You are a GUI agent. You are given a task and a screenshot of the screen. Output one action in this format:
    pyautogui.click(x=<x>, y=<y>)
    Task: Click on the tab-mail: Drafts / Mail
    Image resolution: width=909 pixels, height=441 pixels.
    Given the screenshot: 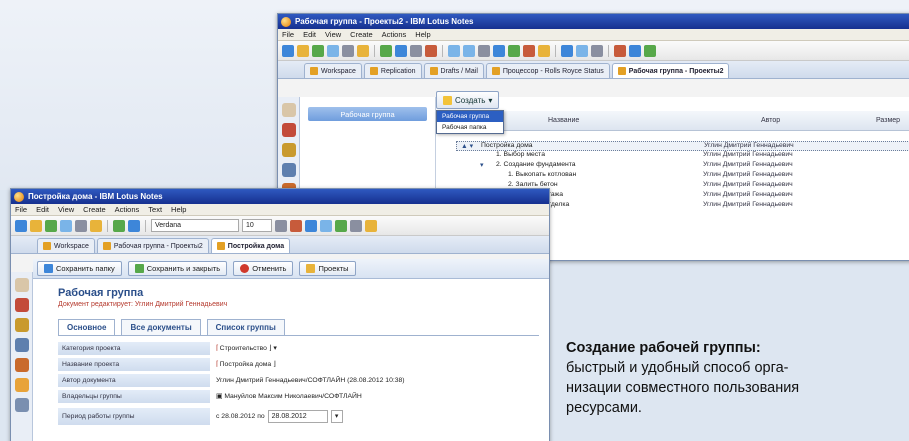 What is the action you would take?
    pyautogui.click(x=453, y=70)
    